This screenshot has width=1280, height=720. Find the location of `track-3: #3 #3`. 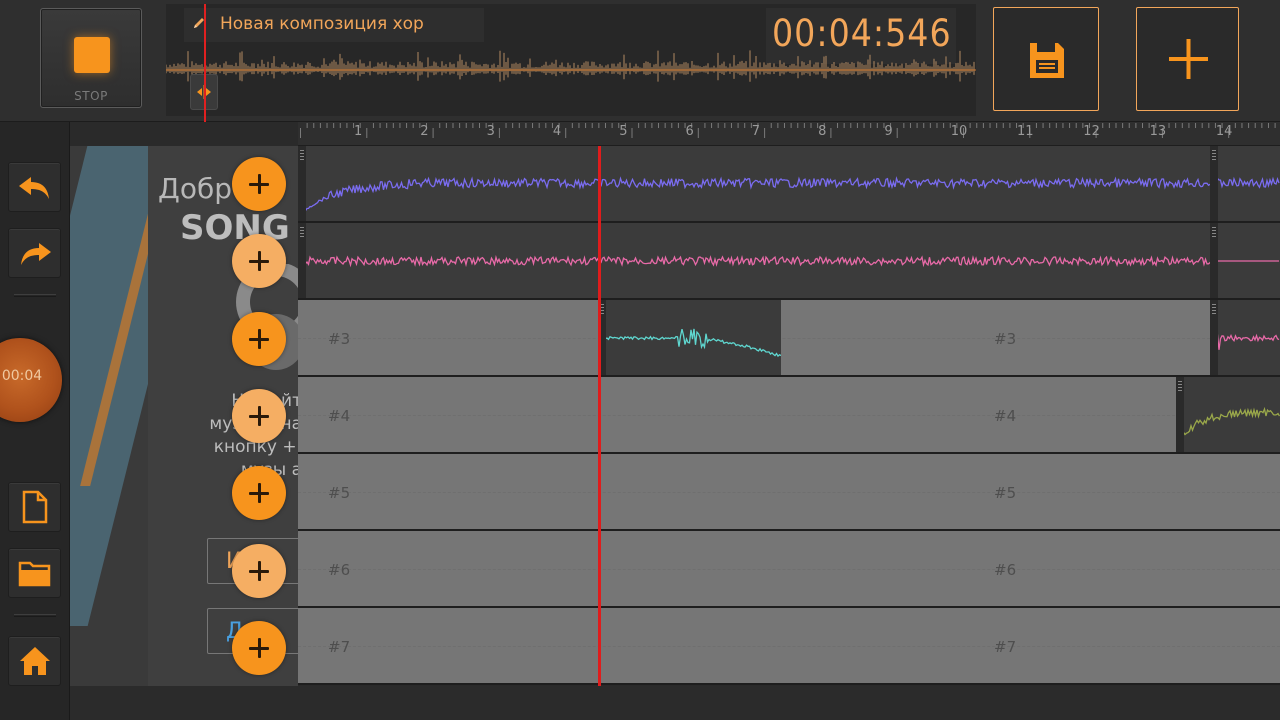

track-3: #3 #3 is located at coordinates (789, 338).